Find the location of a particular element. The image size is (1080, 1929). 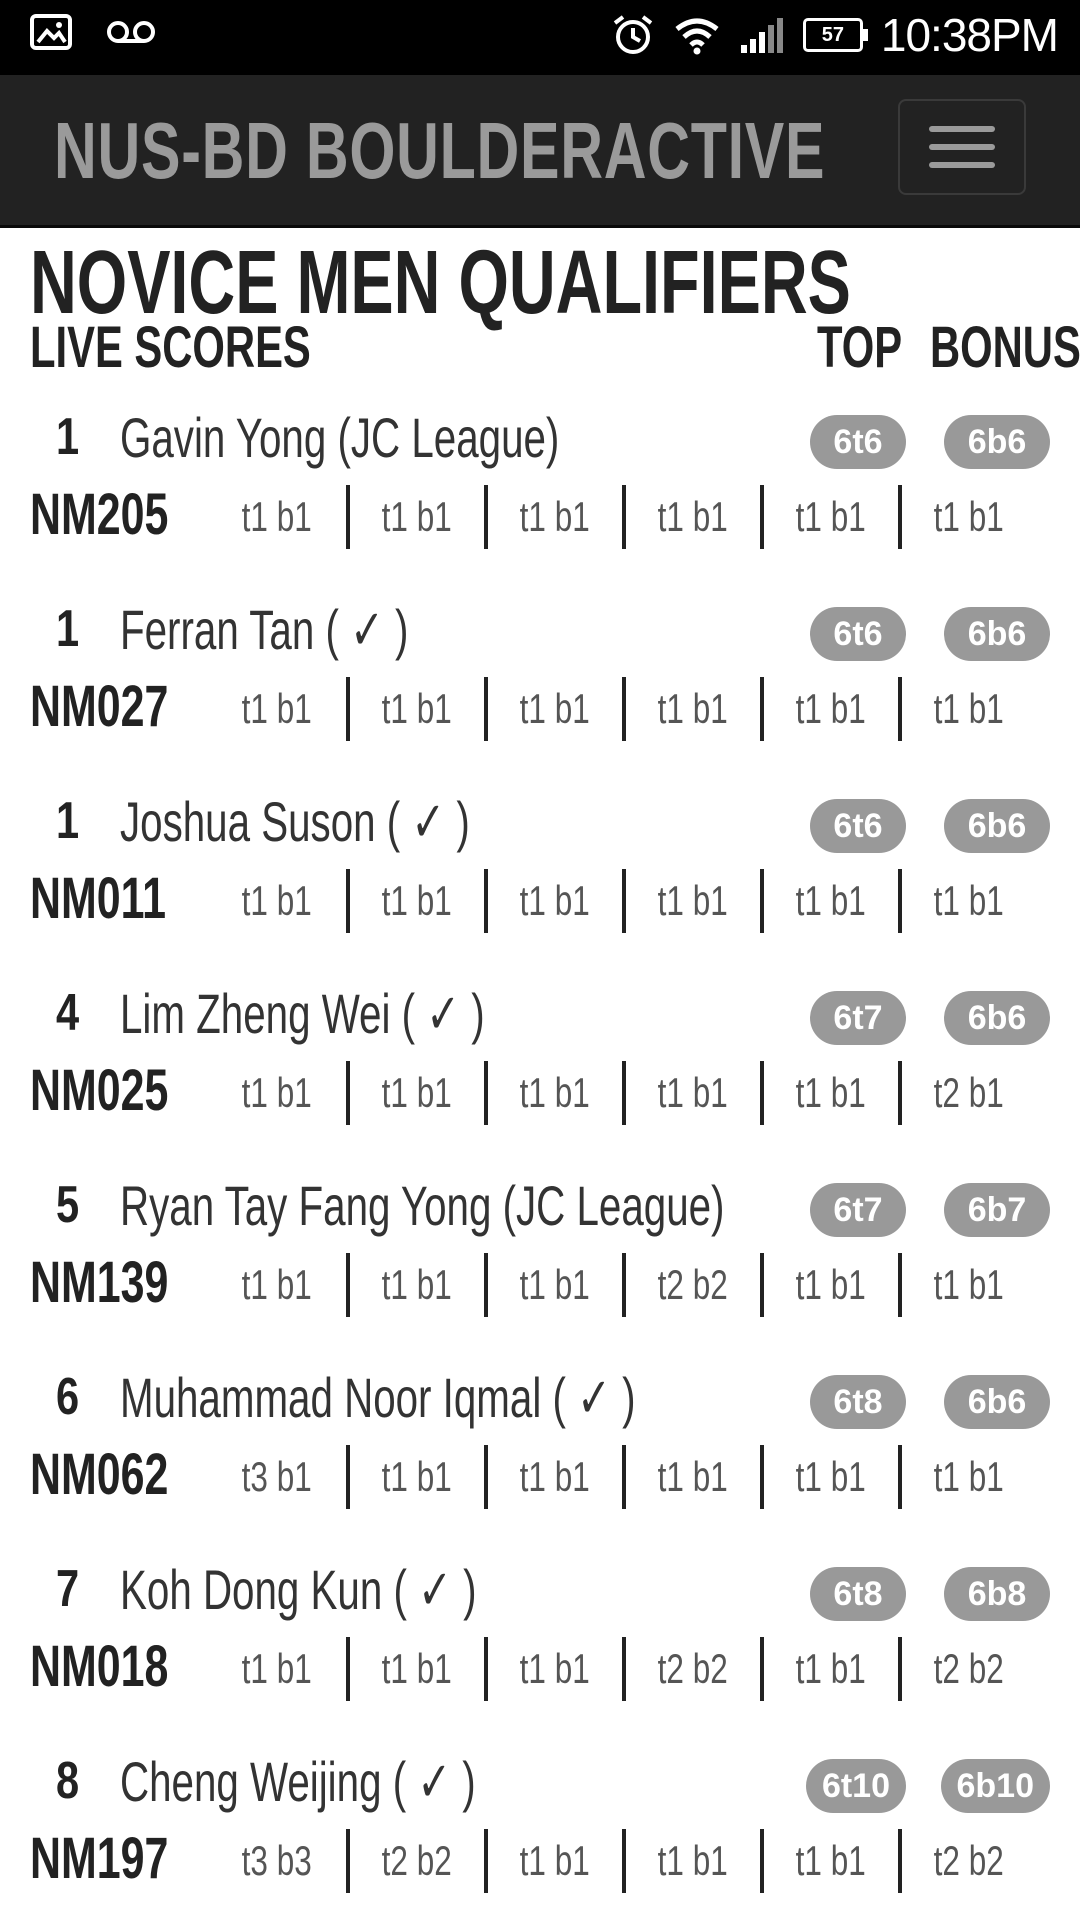

climber-code: NM205 is located at coordinates (99, 514).